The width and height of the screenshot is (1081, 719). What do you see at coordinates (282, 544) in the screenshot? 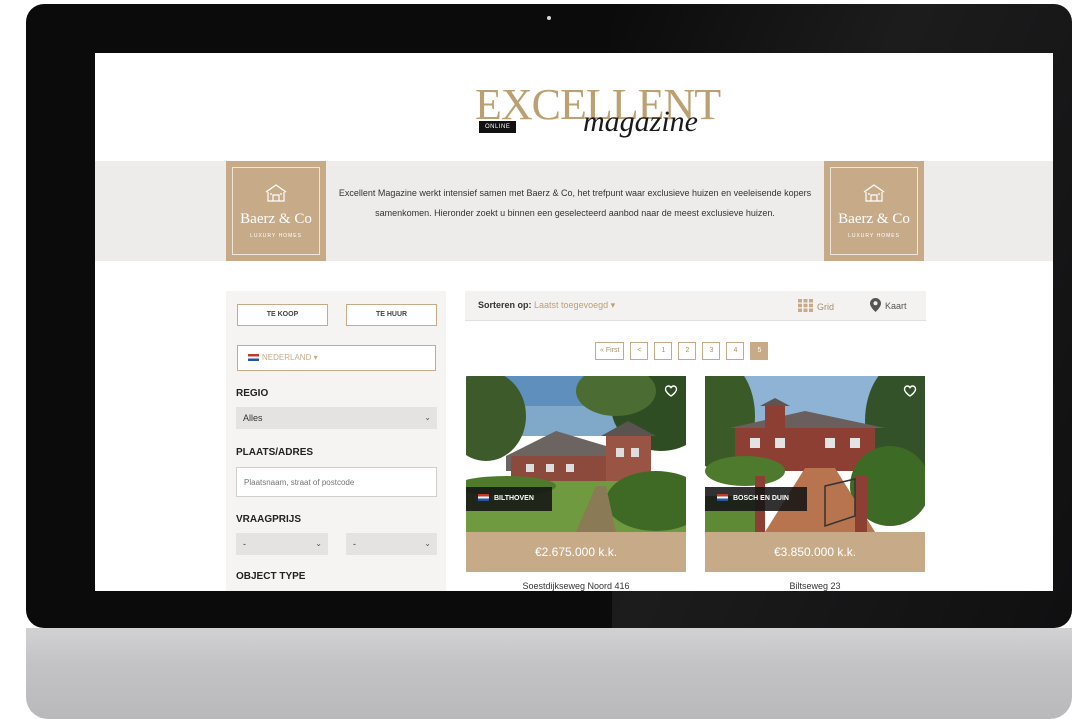
I see `price-min-select: - ⌄` at bounding box center [282, 544].